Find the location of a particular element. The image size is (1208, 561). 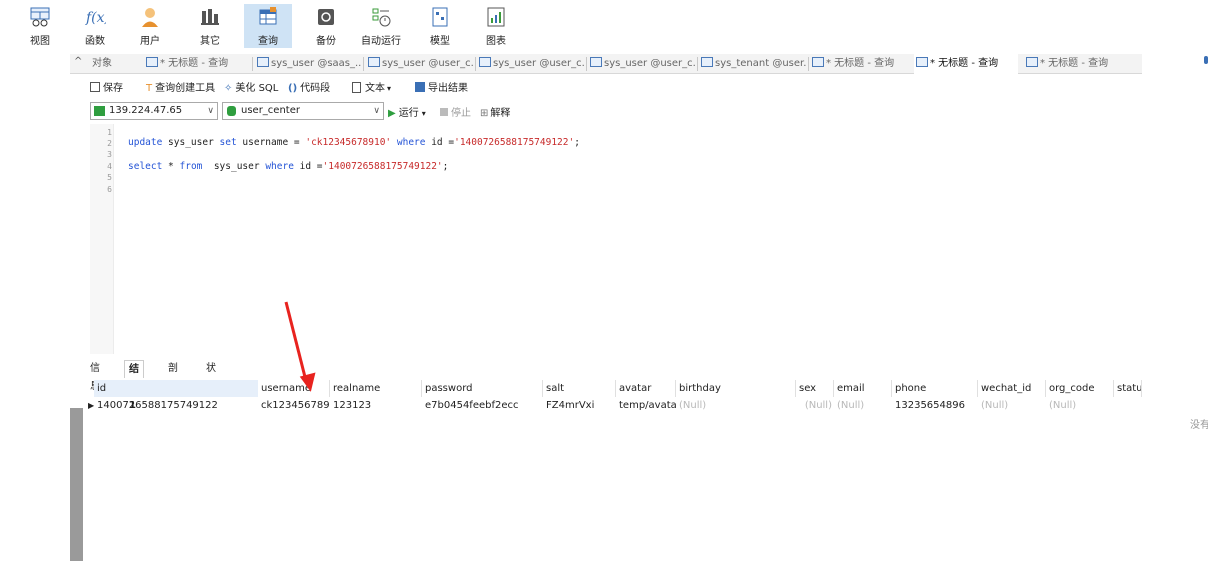

panel-indicator-icon is located at coordinates (1206, 60).